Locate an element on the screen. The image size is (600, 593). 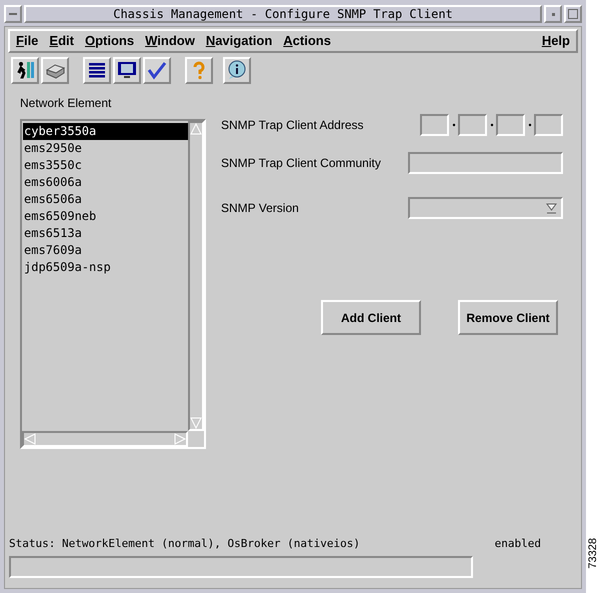
list-item: ems6506a is located at coordinates (105, 199).